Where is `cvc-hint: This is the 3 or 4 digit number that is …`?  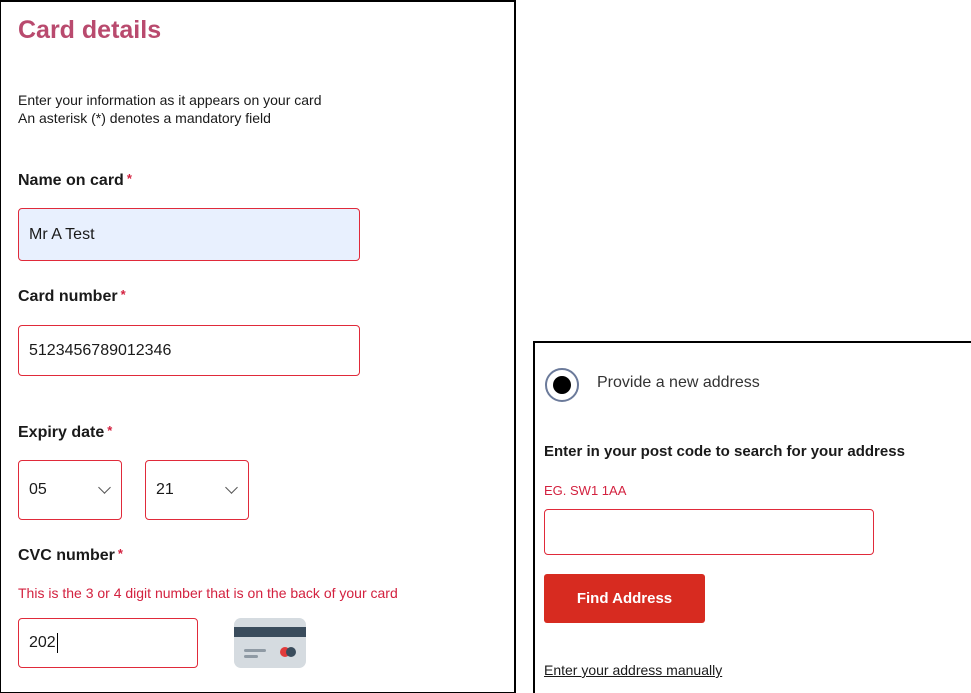
cvc-hint: This is the 3 or 4 digit number that is … is located at coordinates (208, 593).